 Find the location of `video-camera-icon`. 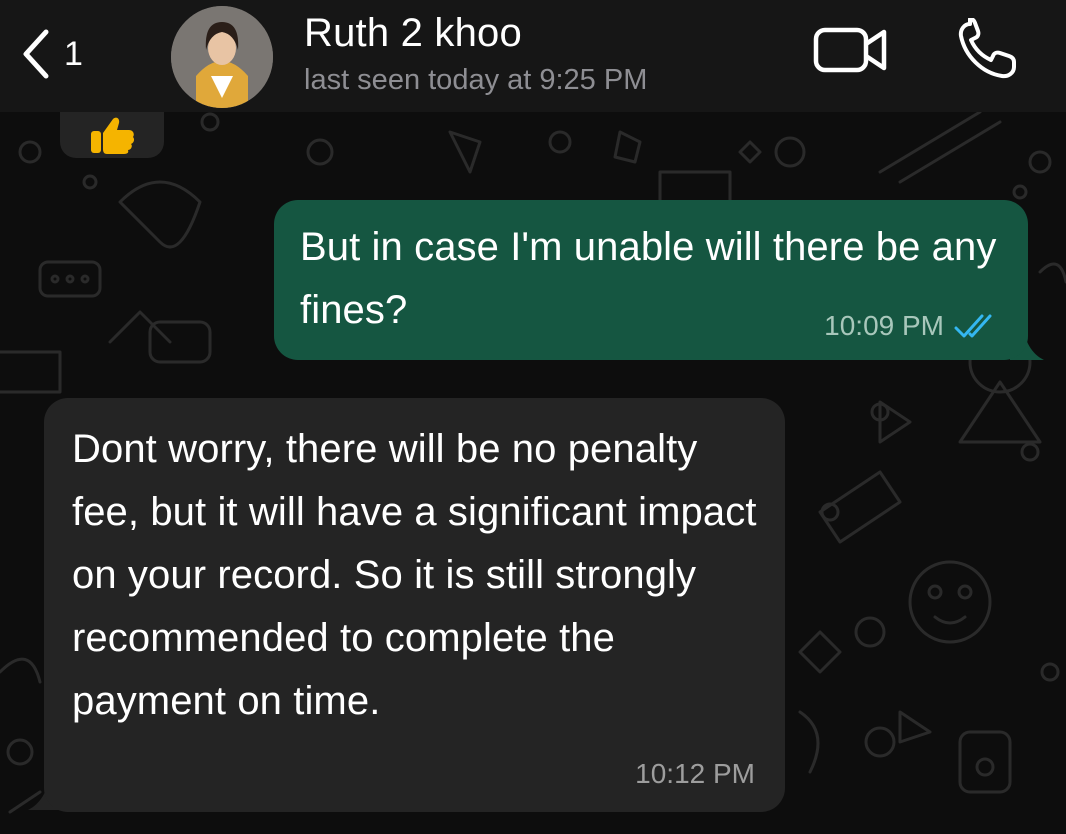

video-camera-icon is located at coordinates (850, 50).